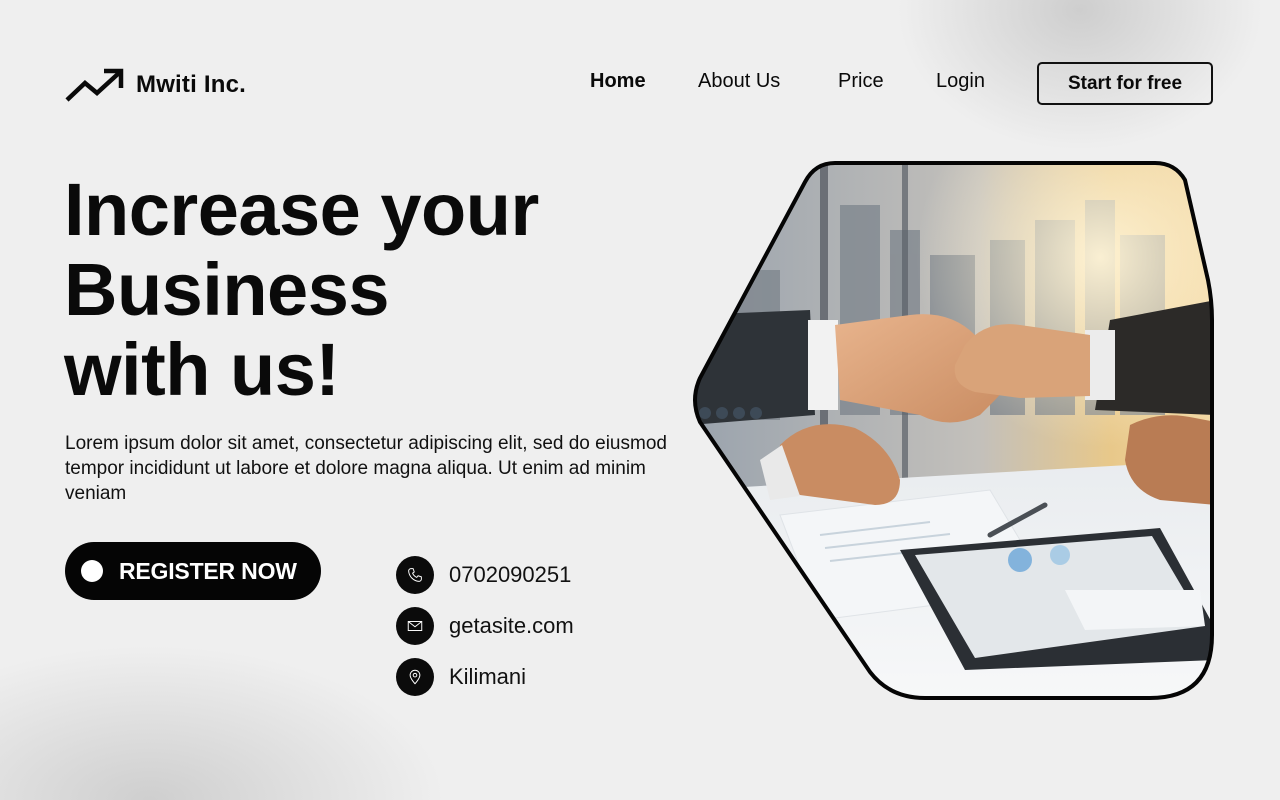 Image resolution: width=1280 pixels, height=800 pixels. What do you see at coordinates (227, 289) in the screenshot?
I see `hero-title-line-2: Business` at bounding box center [227, 289].